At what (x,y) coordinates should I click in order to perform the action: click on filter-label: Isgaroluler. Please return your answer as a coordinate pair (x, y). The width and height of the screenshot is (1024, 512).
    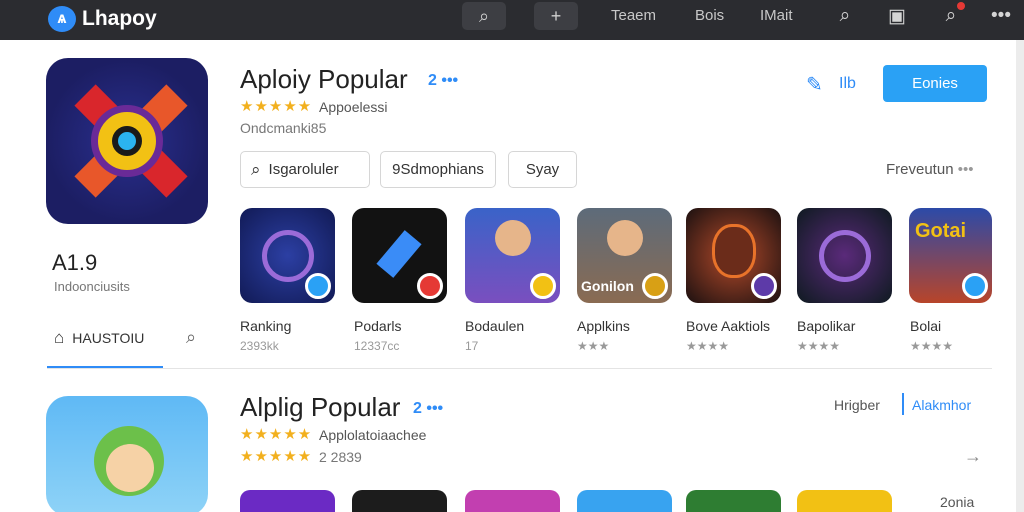
    Looking at the image, I should click on (303, 169).